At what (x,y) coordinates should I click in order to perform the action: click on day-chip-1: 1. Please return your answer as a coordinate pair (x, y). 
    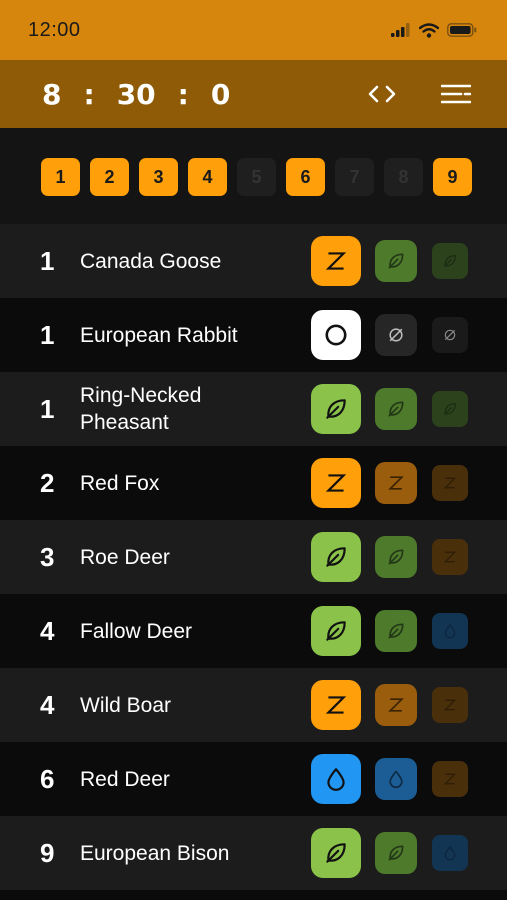
    Looking at the image, I should click on (60, 177).